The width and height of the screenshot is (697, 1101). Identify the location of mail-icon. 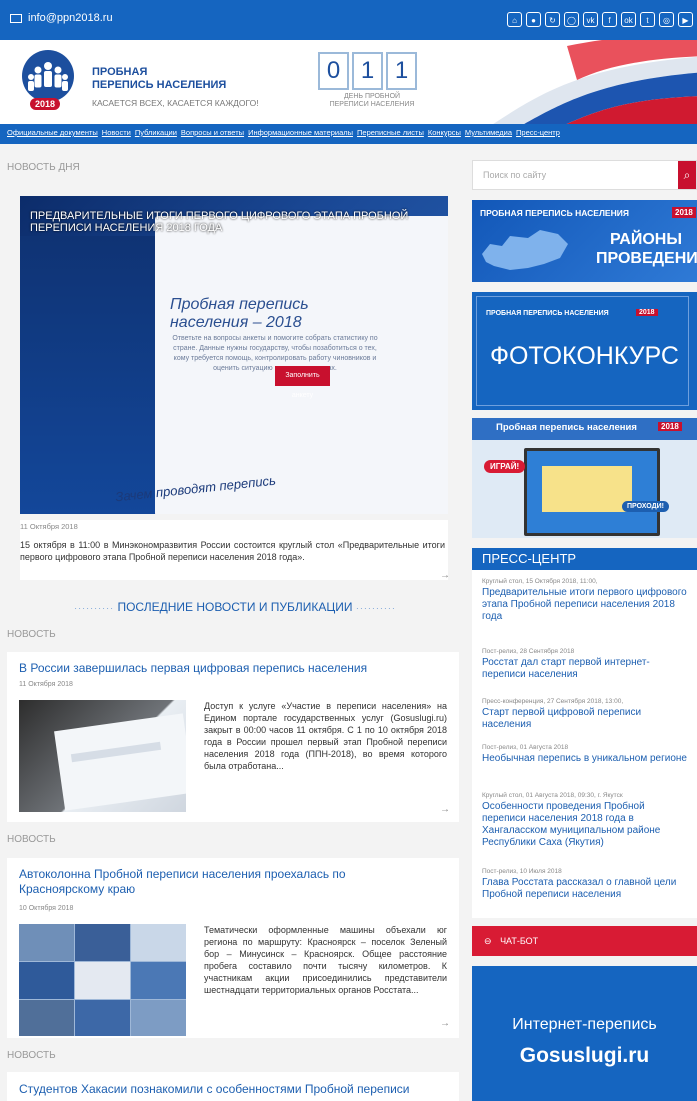
(16, 18).